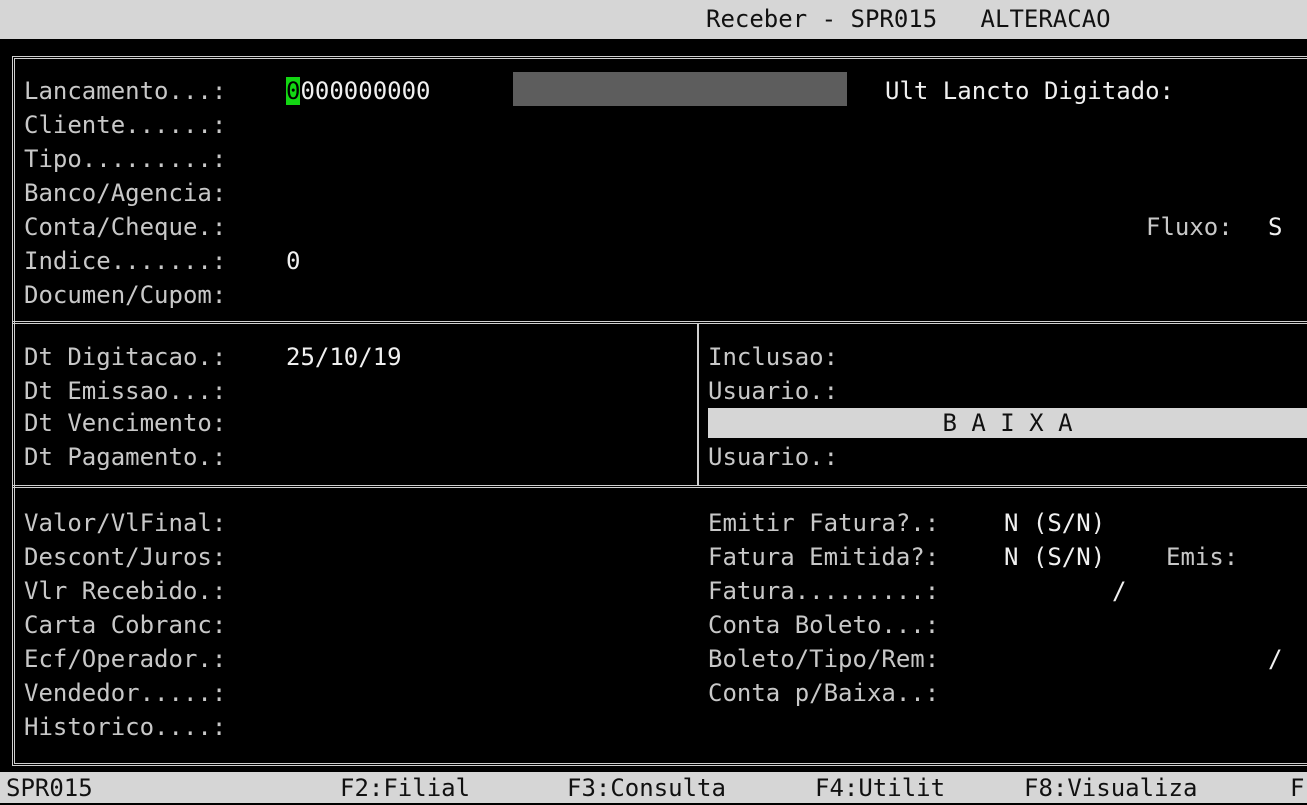 Image resolution: width=1307 pixels, height=805 pixels. I want to click on dt-emissao-label: Dt Emissao...:, so click(125, 391).